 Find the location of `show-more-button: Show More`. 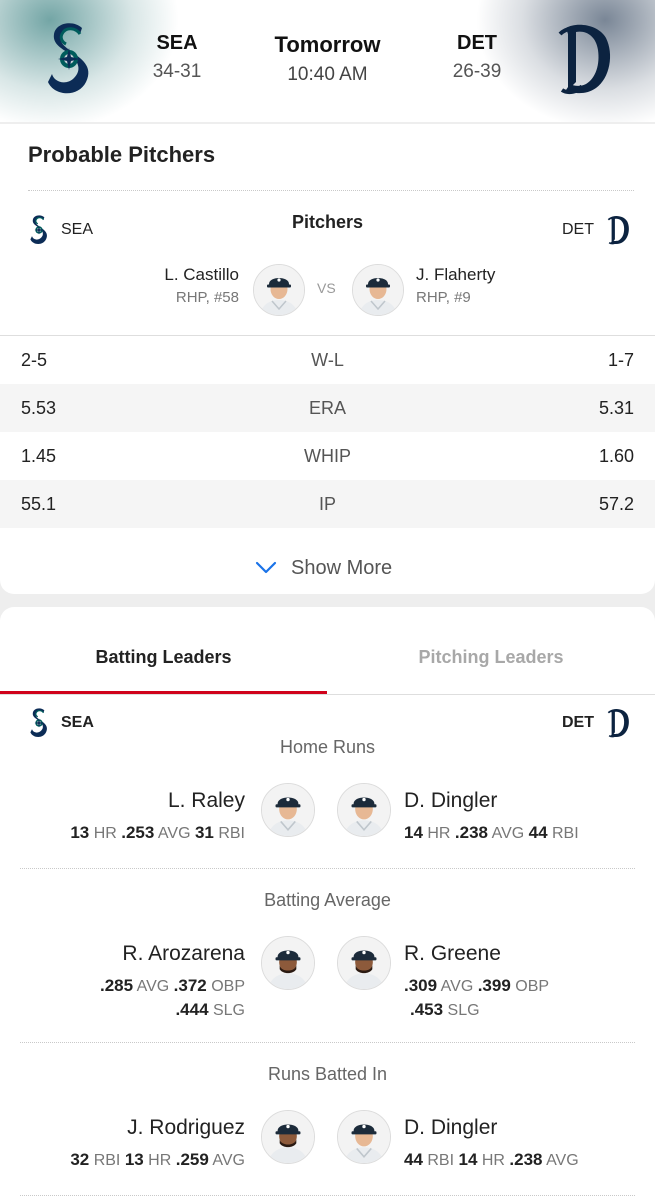

show-more-button: Show More is located at coordinates (323, 568).